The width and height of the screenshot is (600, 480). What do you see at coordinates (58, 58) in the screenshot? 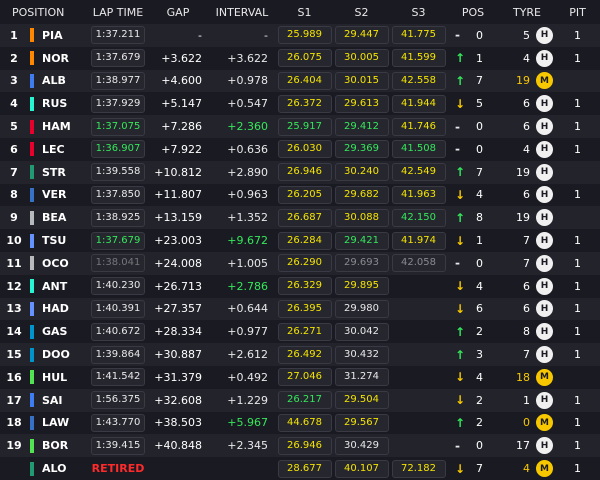
I see `driver-cell: NOR` at bounding box center [58, 58].